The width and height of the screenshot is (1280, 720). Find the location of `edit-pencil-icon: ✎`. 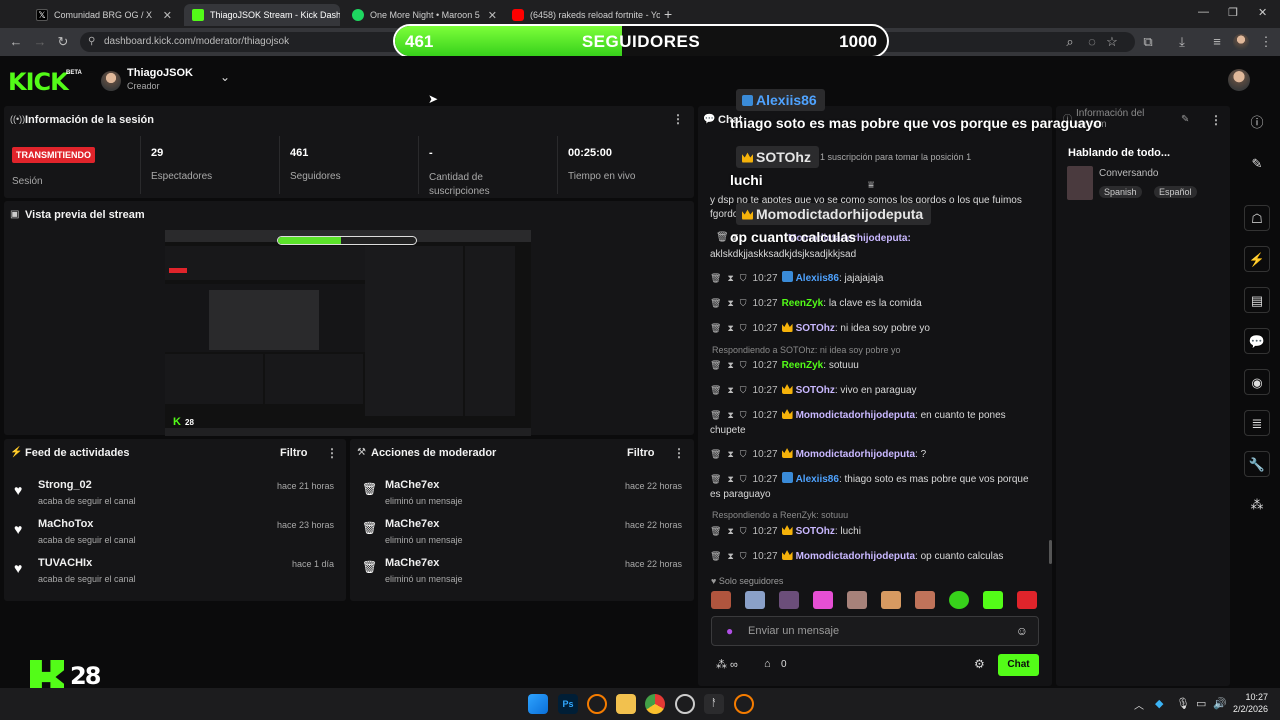

edit-pencil-icon: ✎ is located at coordinates (1185, 119).